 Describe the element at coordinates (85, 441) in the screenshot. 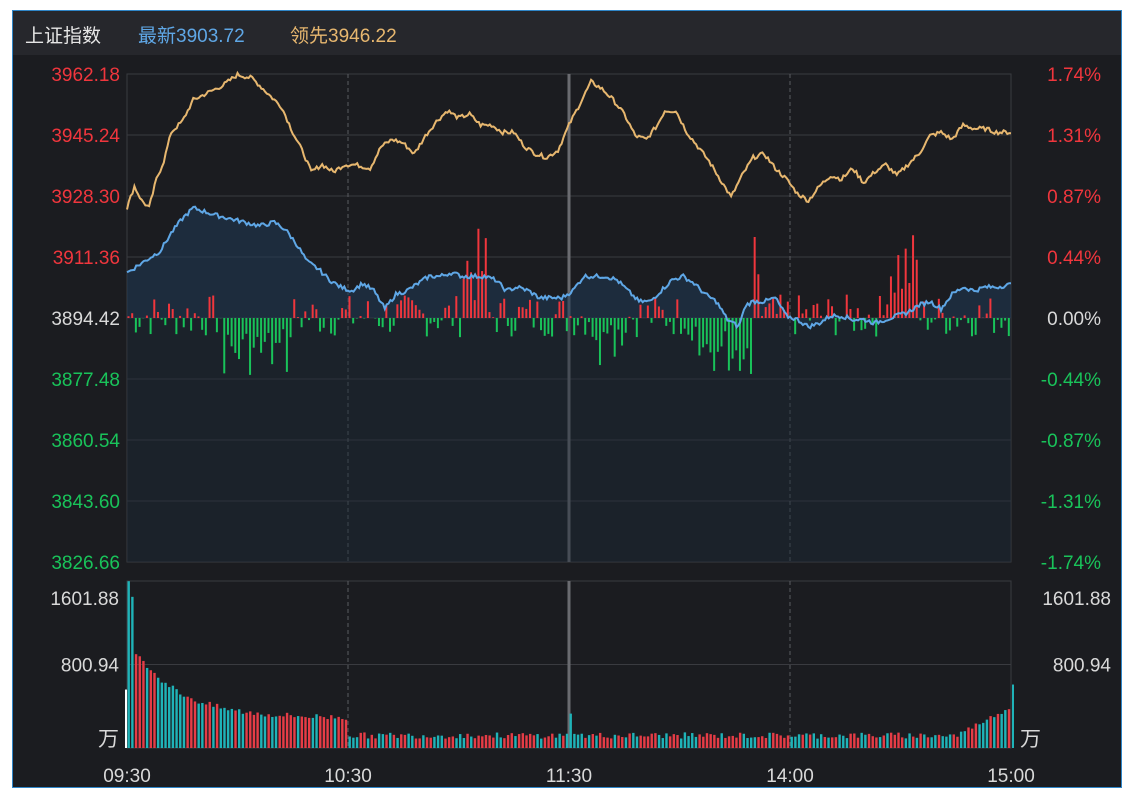

I see `price-tick-label: 3860.54` at that location.